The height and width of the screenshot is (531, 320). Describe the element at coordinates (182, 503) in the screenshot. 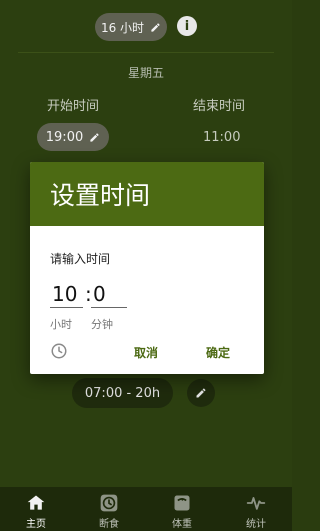

I see `scale-icon` at that location.